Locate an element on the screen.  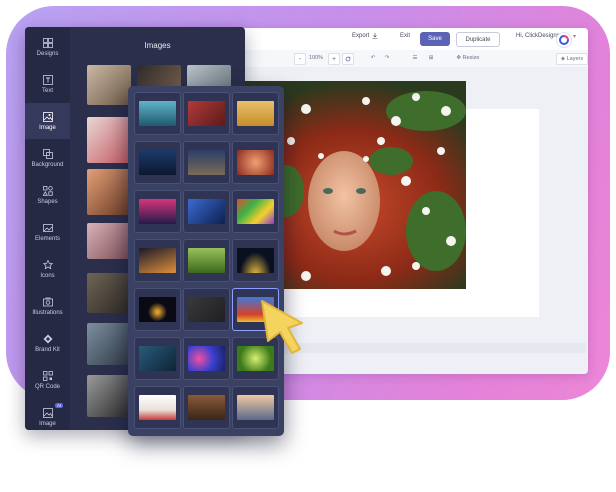
layers-label: Layers is located at coordinates (575, 59).